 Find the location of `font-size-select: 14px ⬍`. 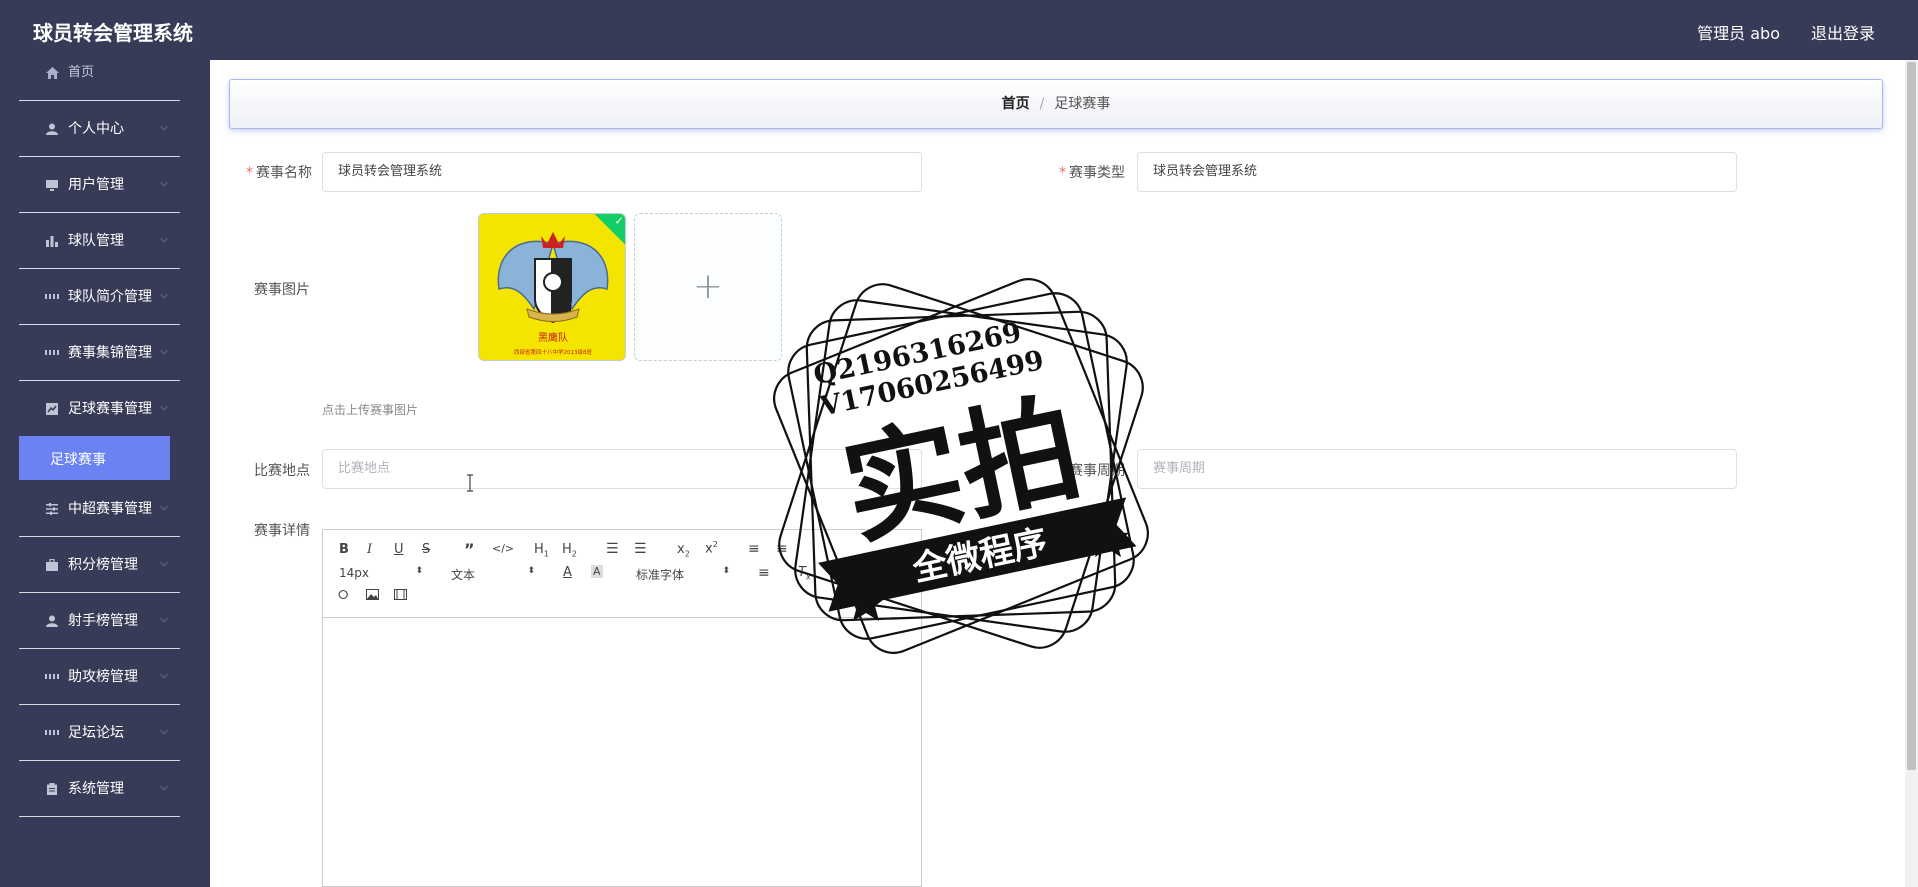

font-size-select: 14px ⬍ is located at coordinates (381, 574).